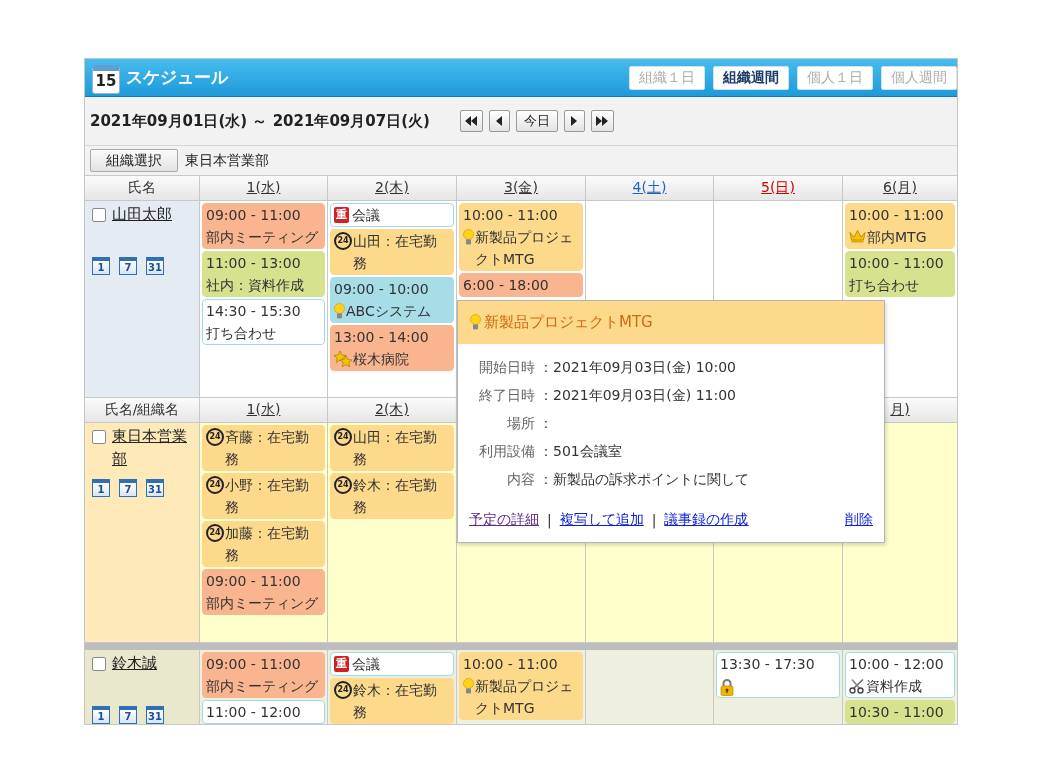  Describe the element at coordinates (392, 348) in the screenshot. I see `schedule-entry: 13:00 - 14:00 桜木病院` at that location.